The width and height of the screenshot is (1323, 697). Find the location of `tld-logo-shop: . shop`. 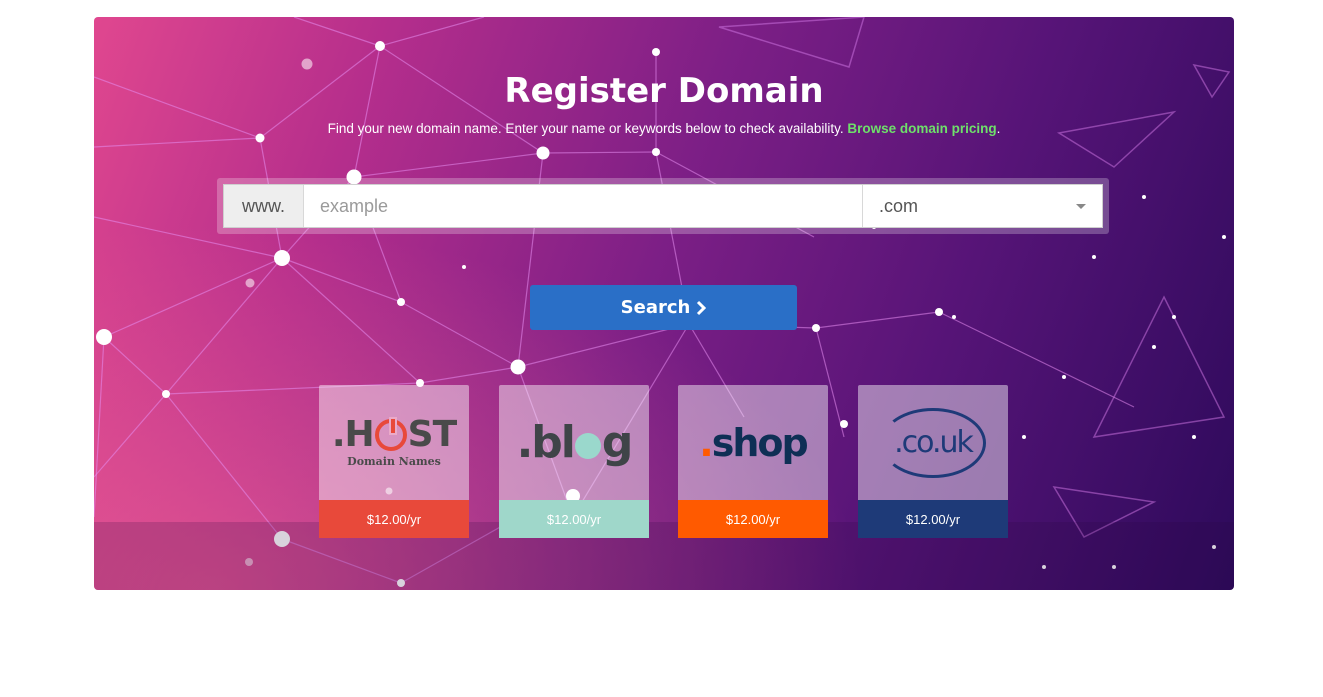

tld-logo-shop: . shop is located at coordinates (753, 442).